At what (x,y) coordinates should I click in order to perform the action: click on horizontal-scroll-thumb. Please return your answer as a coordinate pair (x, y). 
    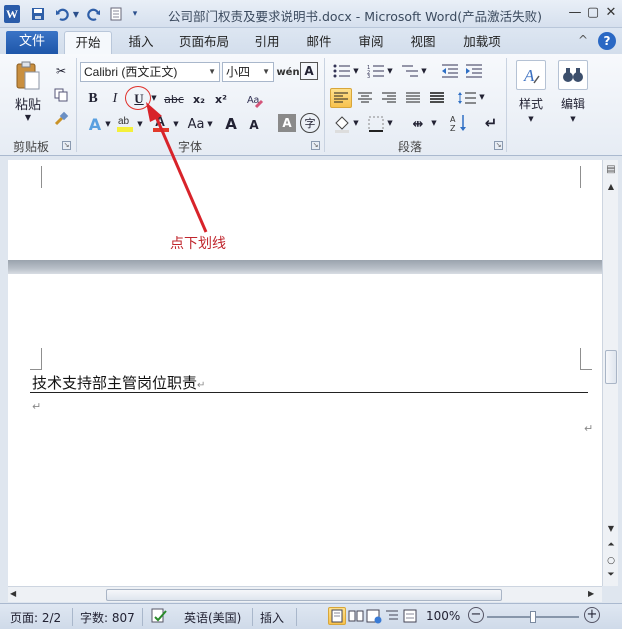
    Looking at the image, I should click on (304, 595).